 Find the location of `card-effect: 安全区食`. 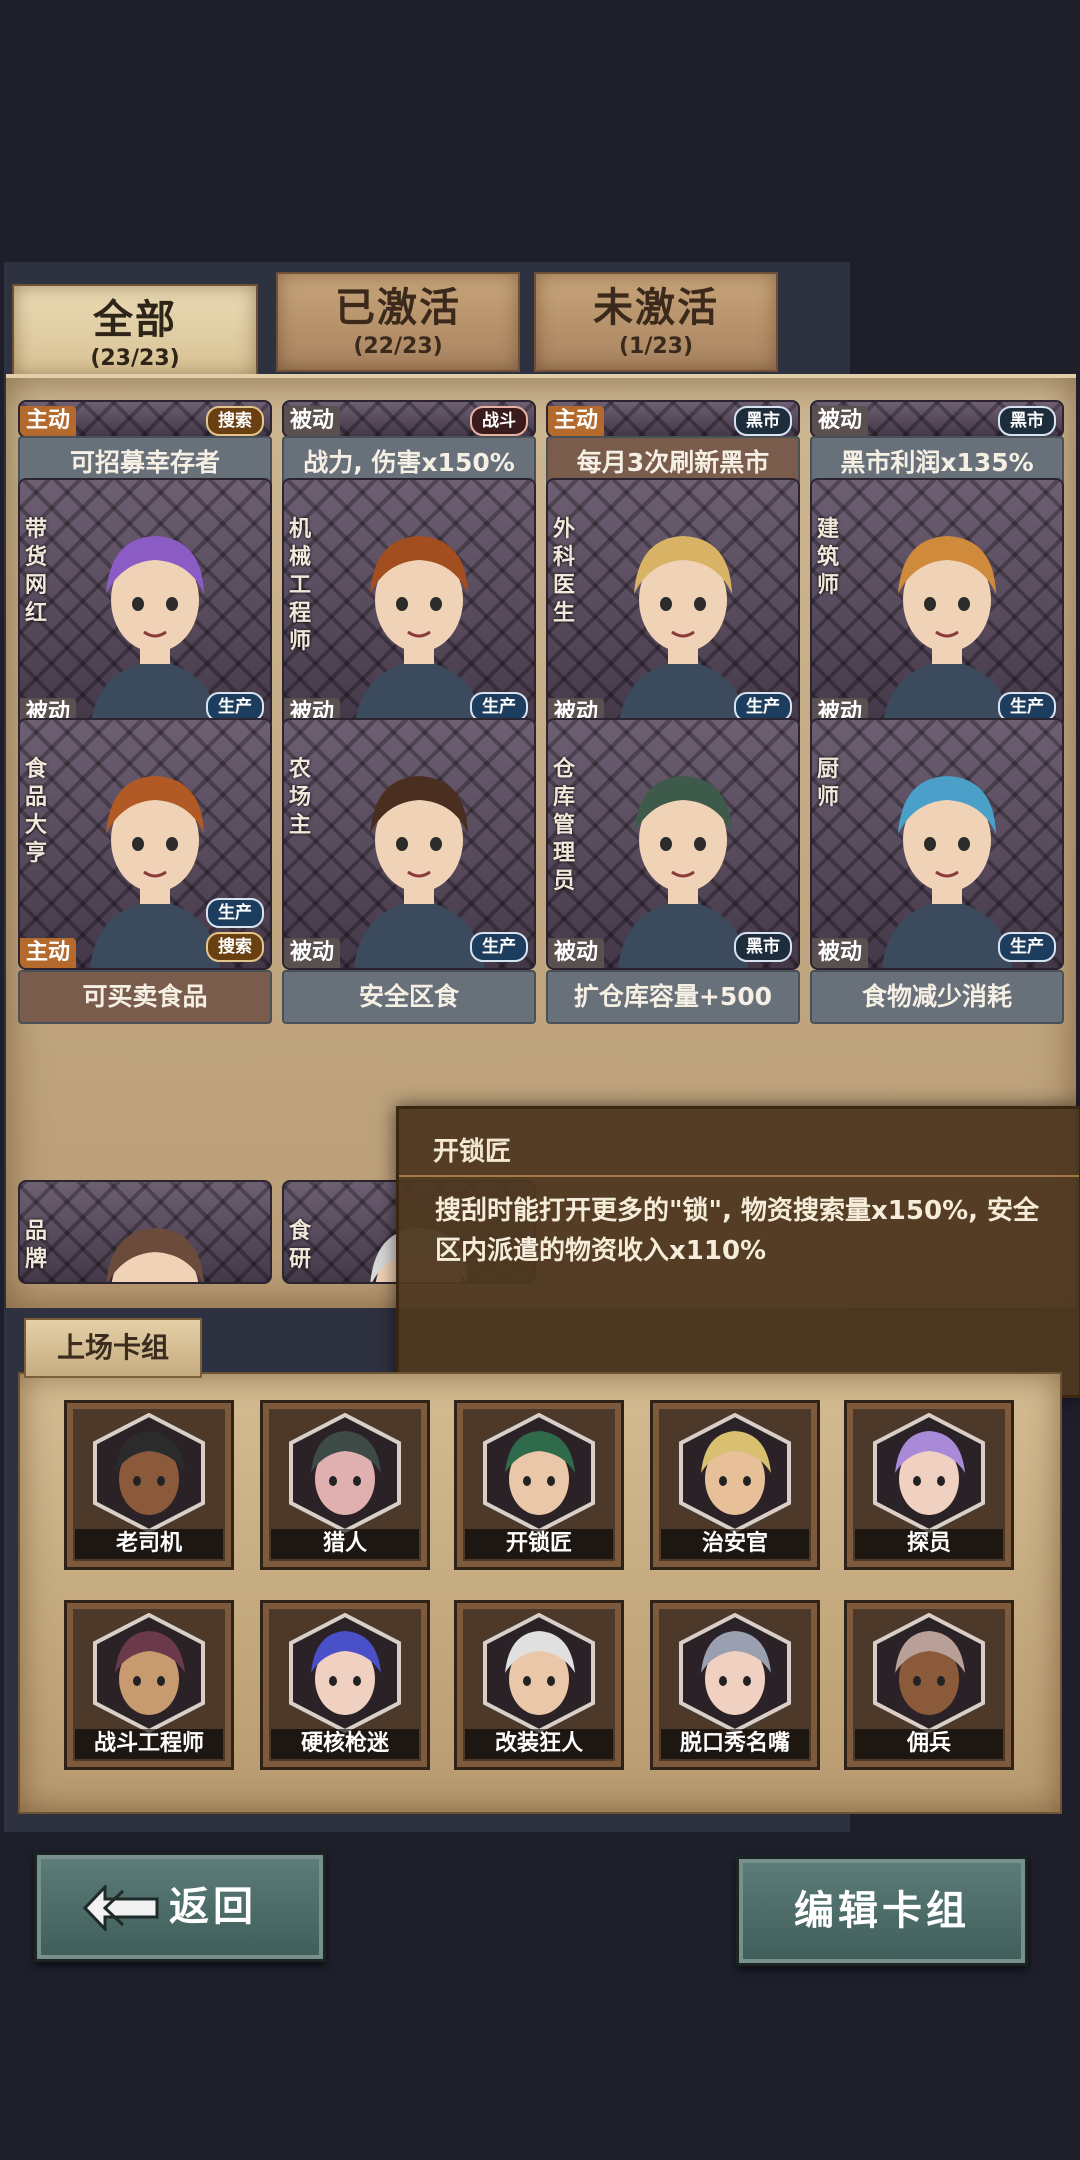

card-effect: 安全区食 is located at coordinates (409, 997).